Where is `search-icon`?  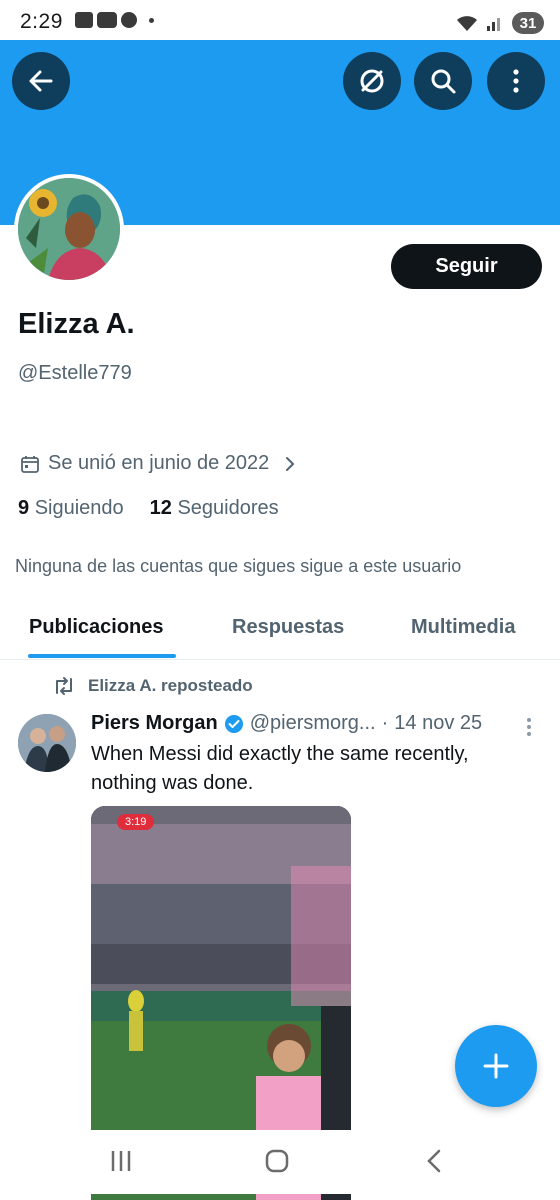
search-icon is located at coordinates (443, 81).